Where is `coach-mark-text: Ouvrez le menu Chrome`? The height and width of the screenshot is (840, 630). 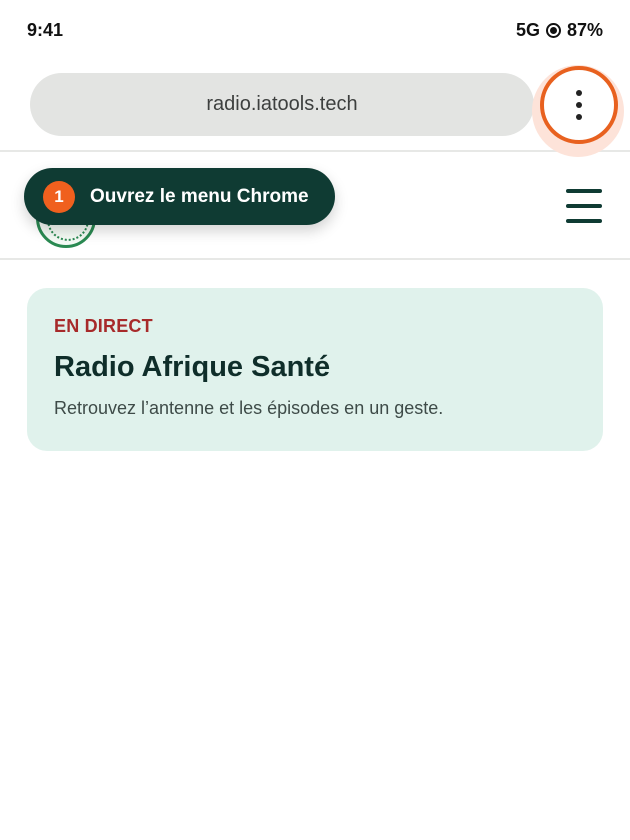
coach-mark-text: Ouvrez le menu Chrome is located at coordinates (199, 196).